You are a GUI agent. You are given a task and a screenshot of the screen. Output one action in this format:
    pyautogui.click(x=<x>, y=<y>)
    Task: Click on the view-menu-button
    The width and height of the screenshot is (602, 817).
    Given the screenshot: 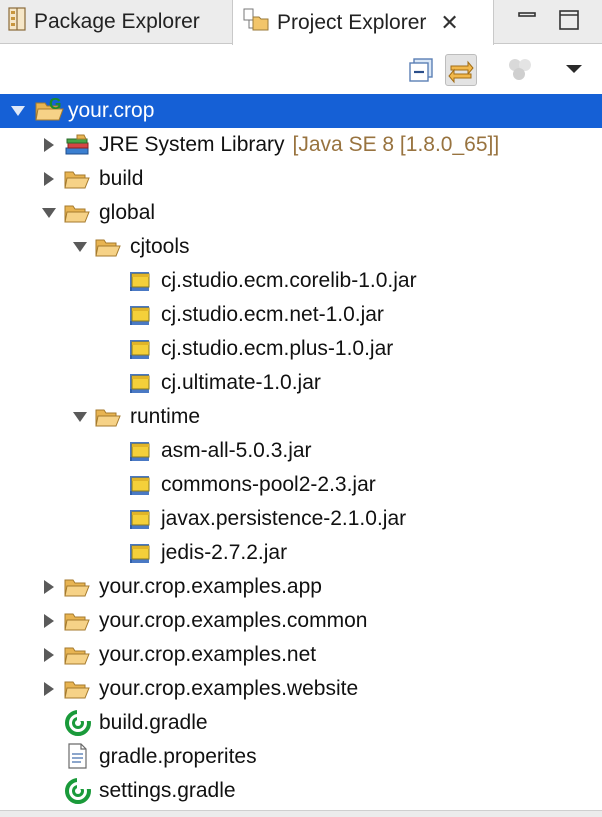 What is the action you would take?
    pyautogui.click(x=576, y=70)
    